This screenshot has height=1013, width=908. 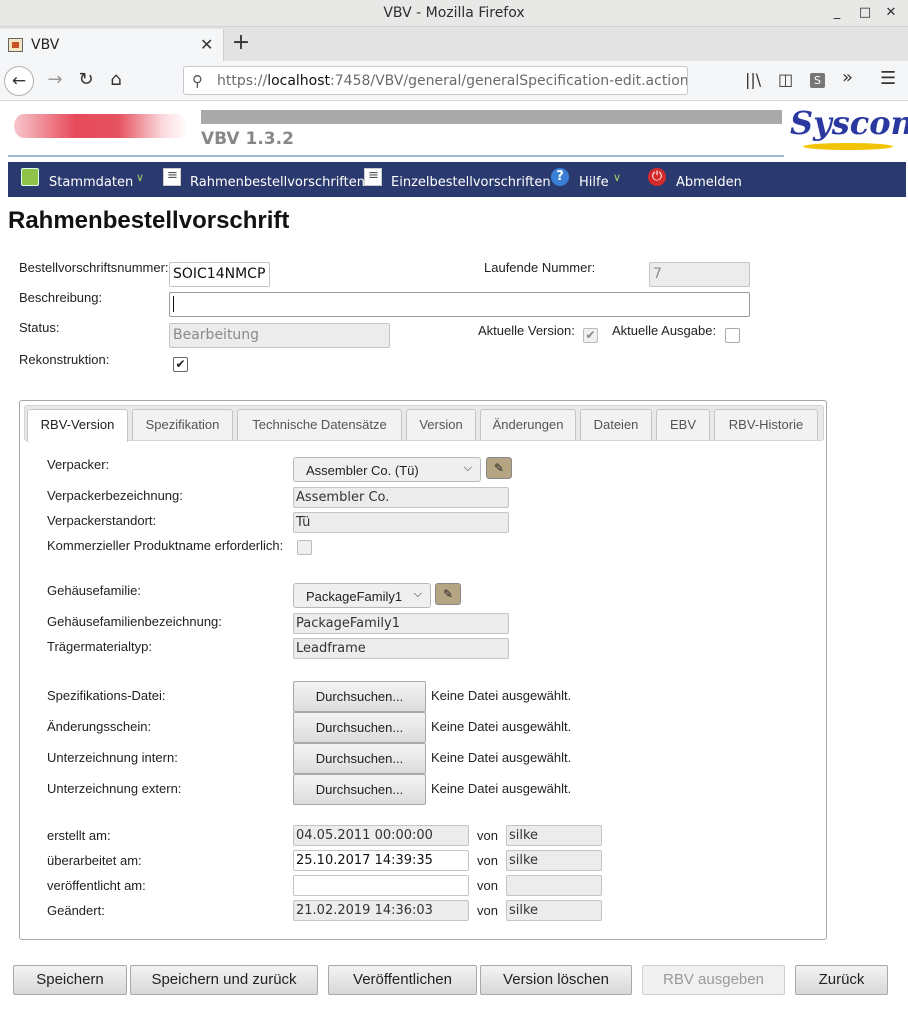 What do you see at coordinates (140, 177) in the screenshot?
I see `chevron-down-icon: ∨` at bounding box center [140, 177].